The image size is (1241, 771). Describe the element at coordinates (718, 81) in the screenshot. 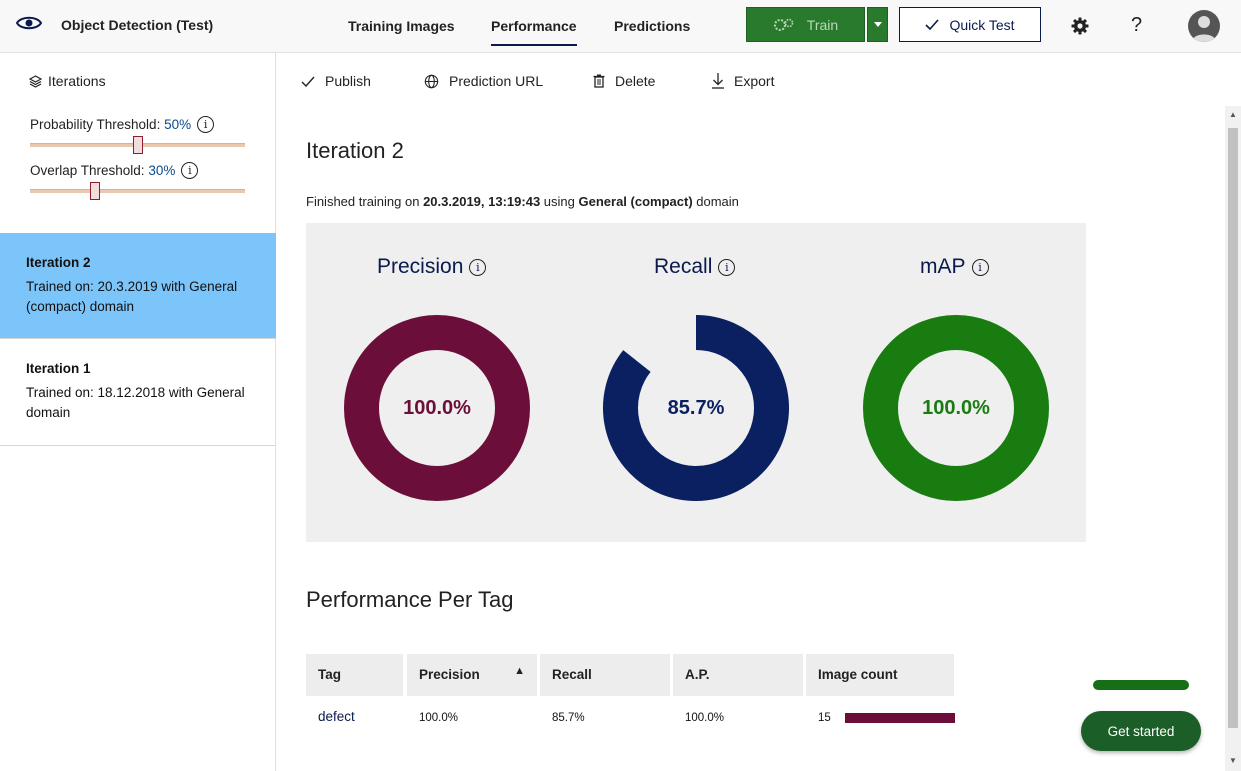

I see `download-arrow-icon` at that location.